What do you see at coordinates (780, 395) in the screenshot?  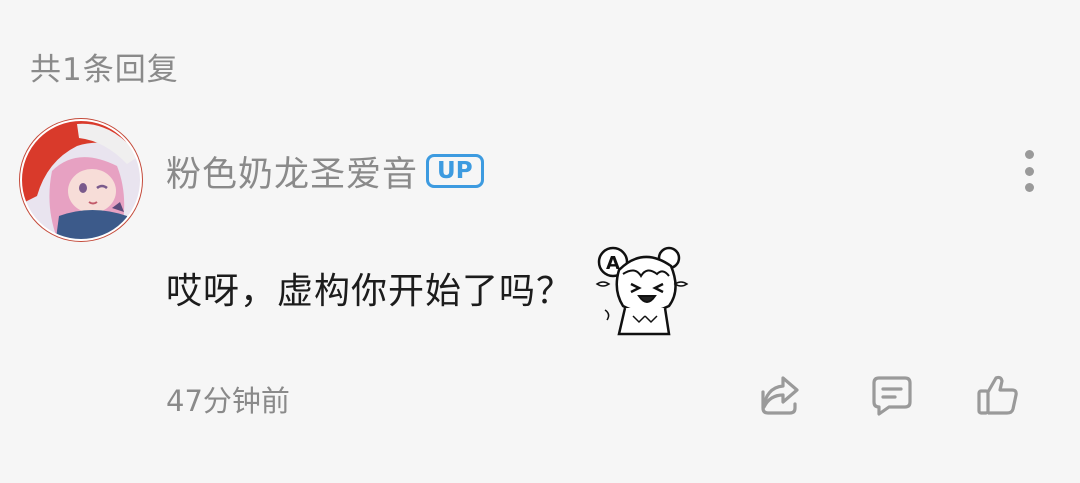 I see `share-icon` at bounding box center [780, 395].